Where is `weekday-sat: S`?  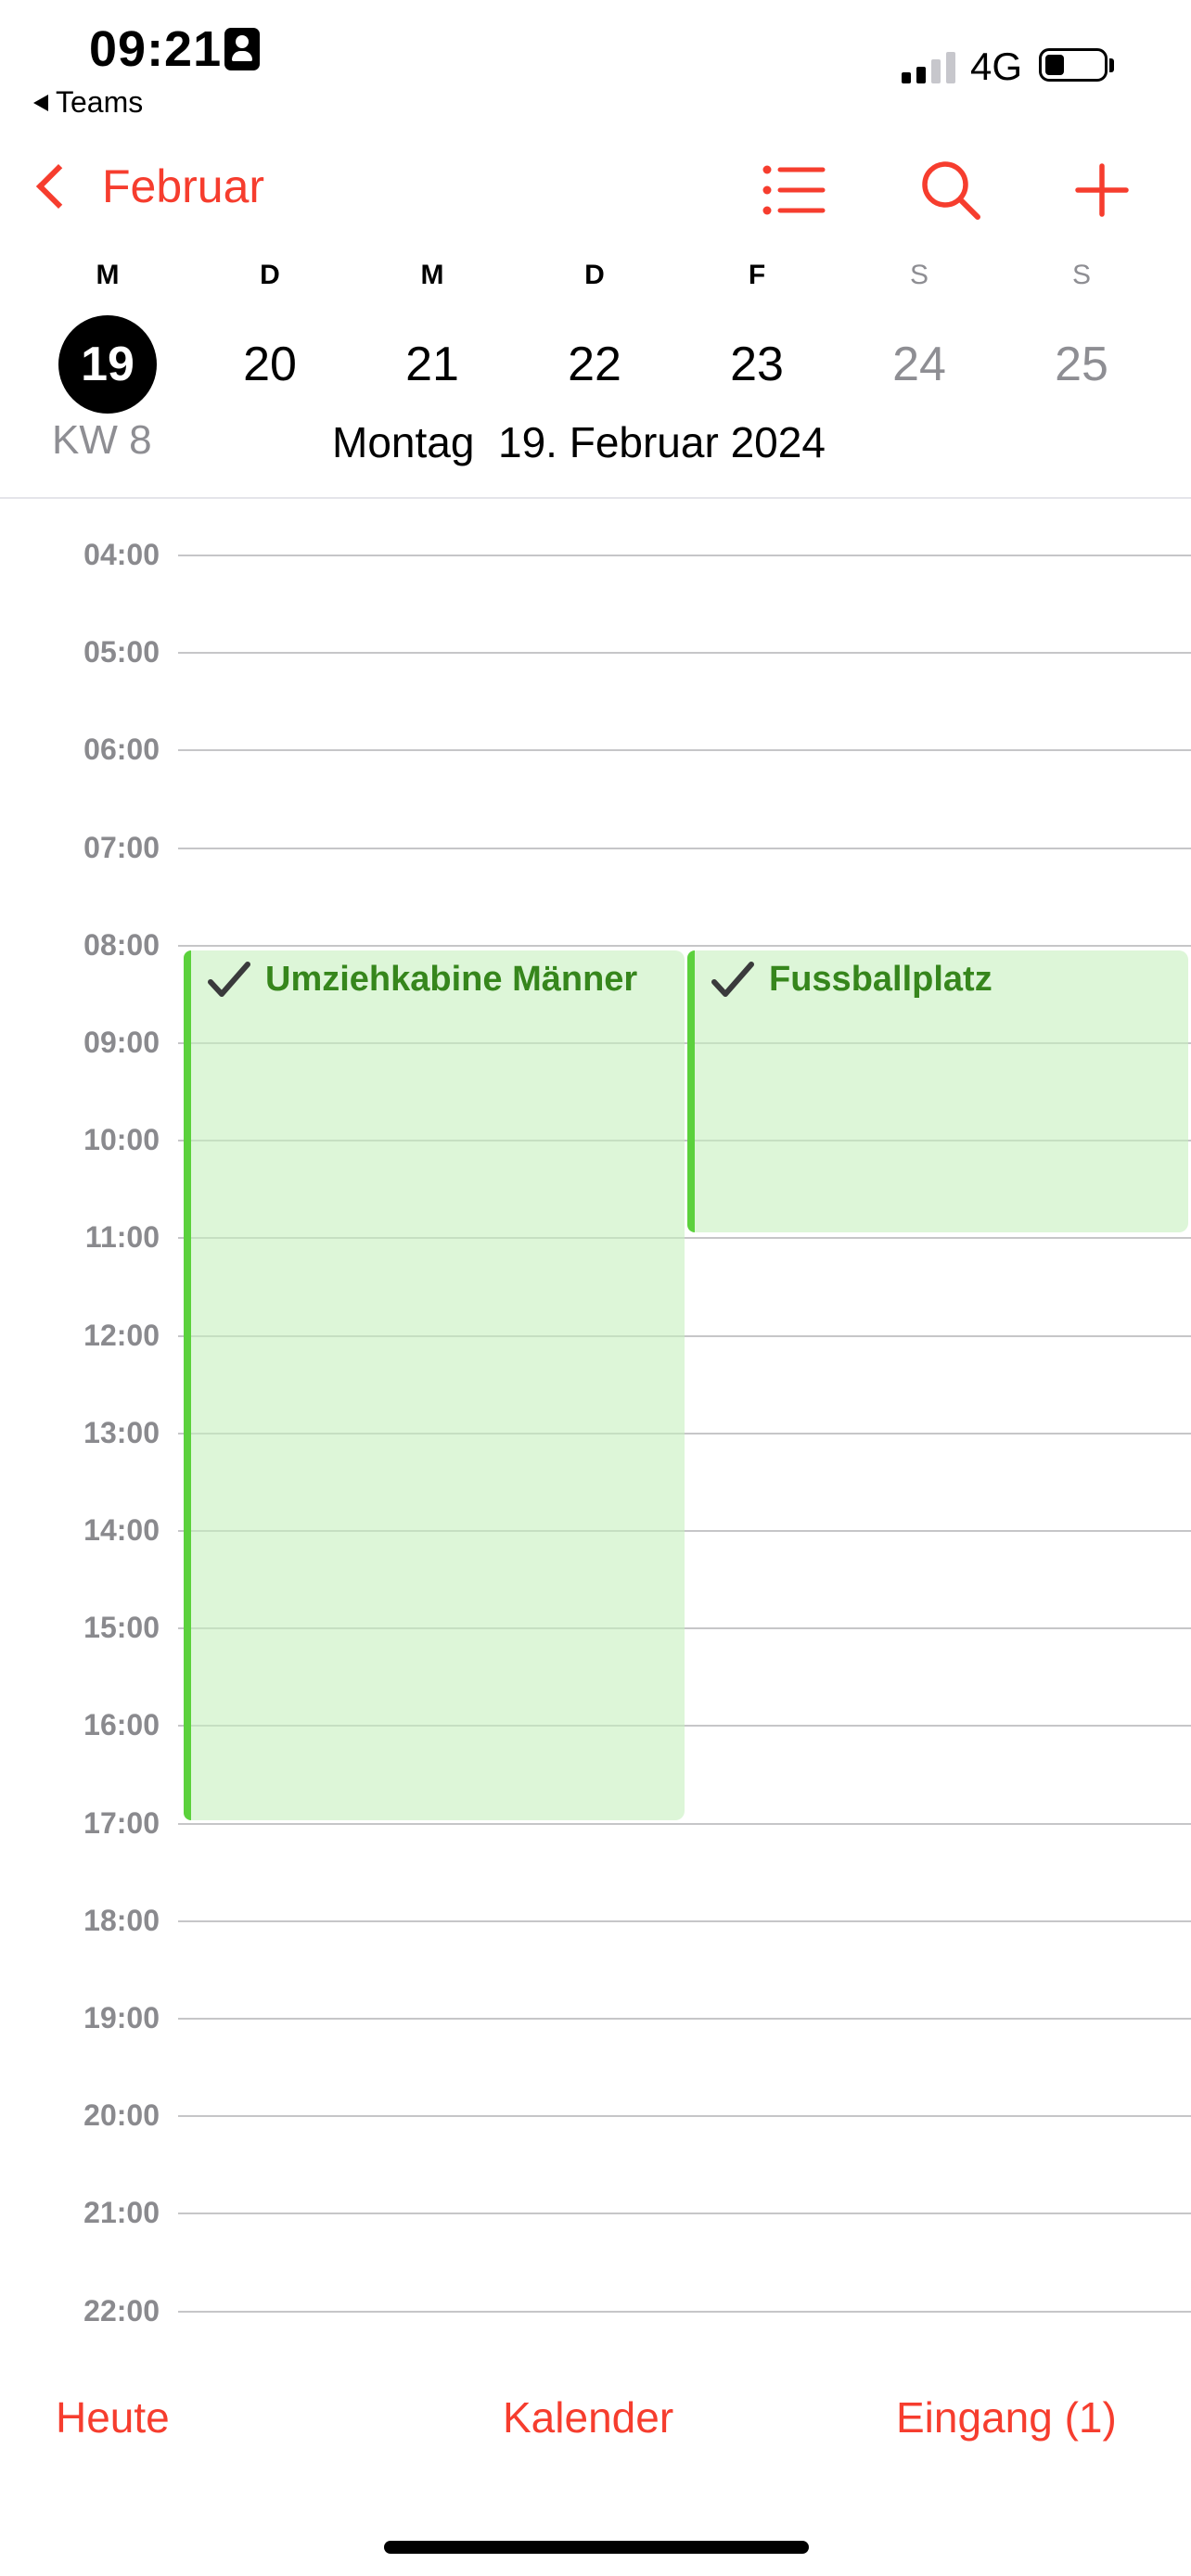
weekday-sat: S is located at coordinates (918, 275).